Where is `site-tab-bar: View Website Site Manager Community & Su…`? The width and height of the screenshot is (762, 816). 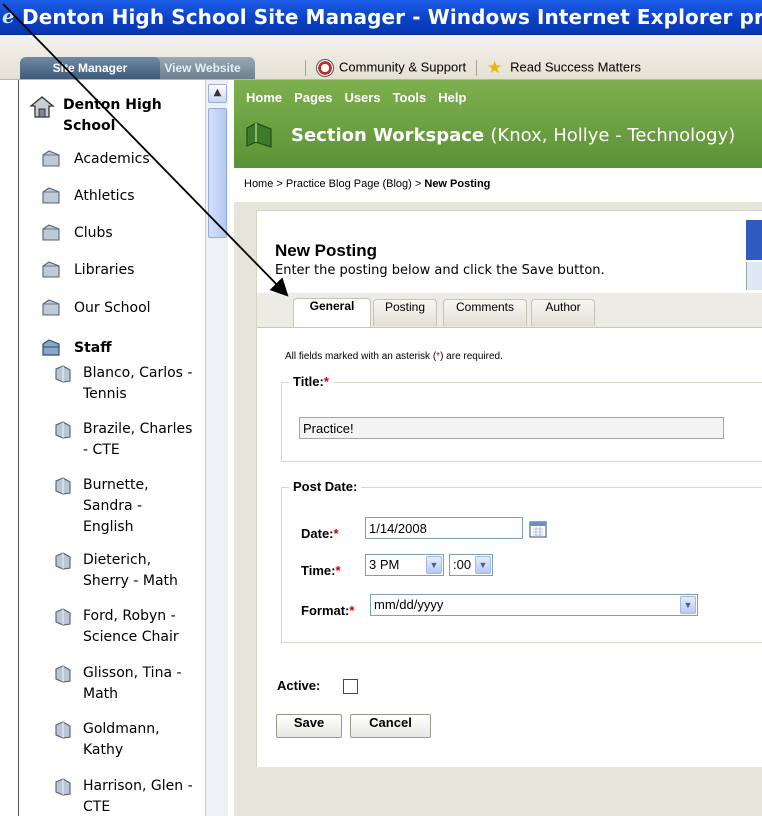
site-tab-bar: View Website Site Manager Community & Su… is located at coordinates (381, 57).